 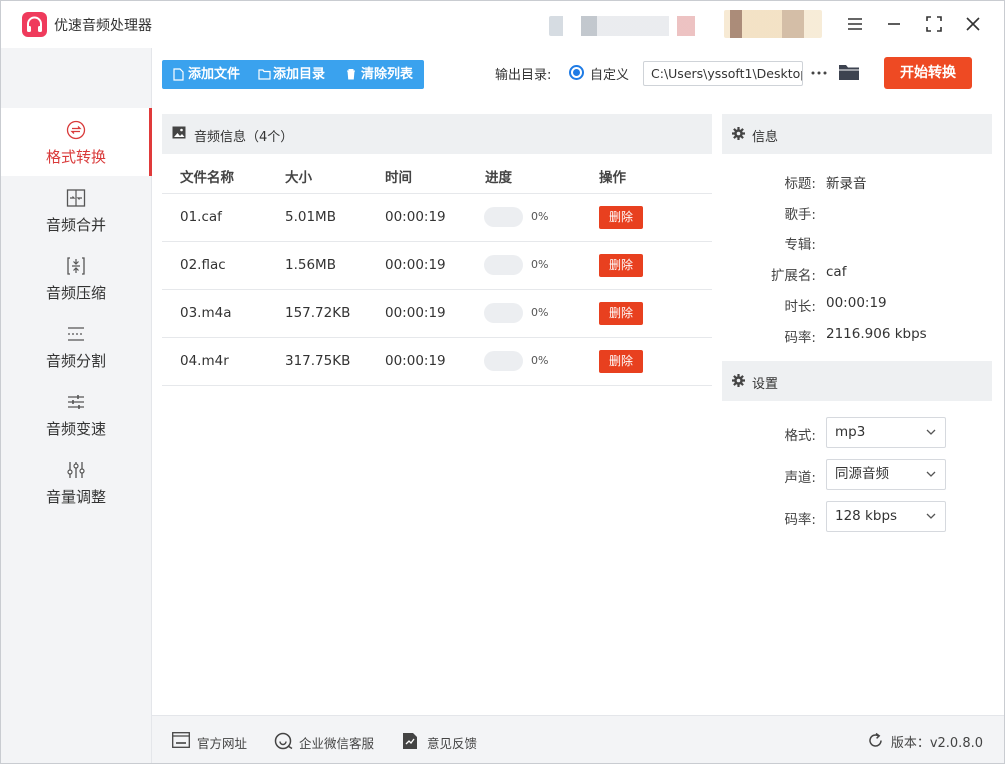 I want to click on trash-icon, so click(x=351, y=74).